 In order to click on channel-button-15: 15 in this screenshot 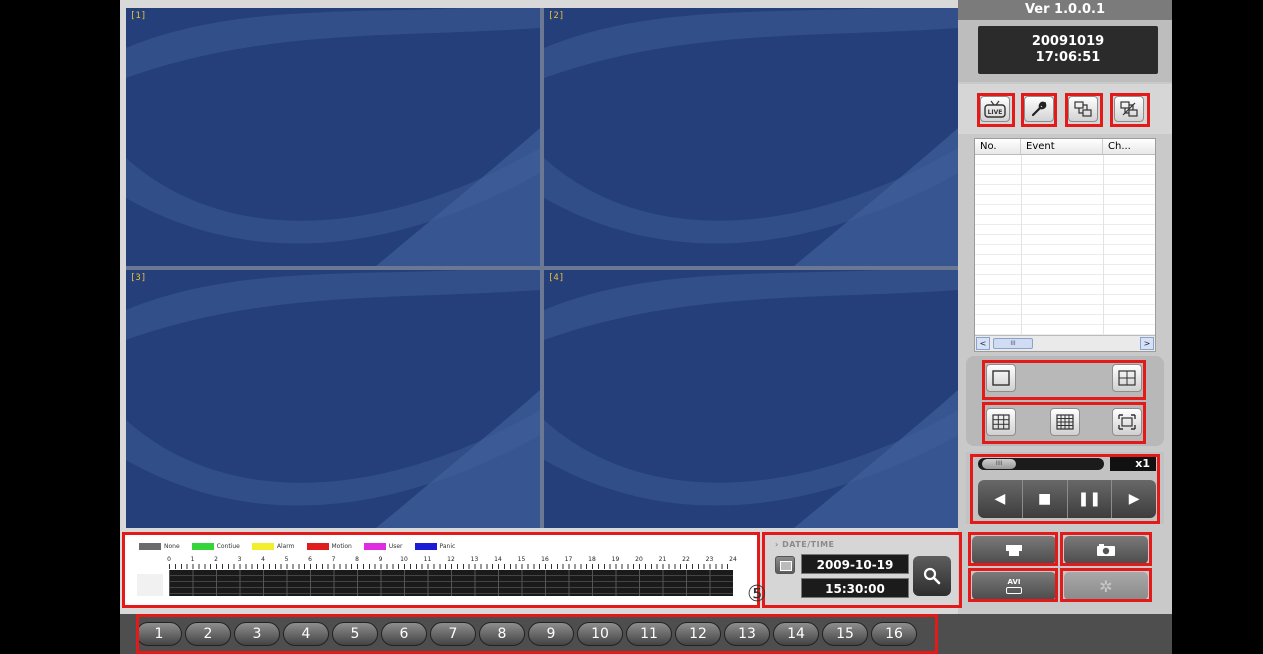, I will do `click(845, 634)`.